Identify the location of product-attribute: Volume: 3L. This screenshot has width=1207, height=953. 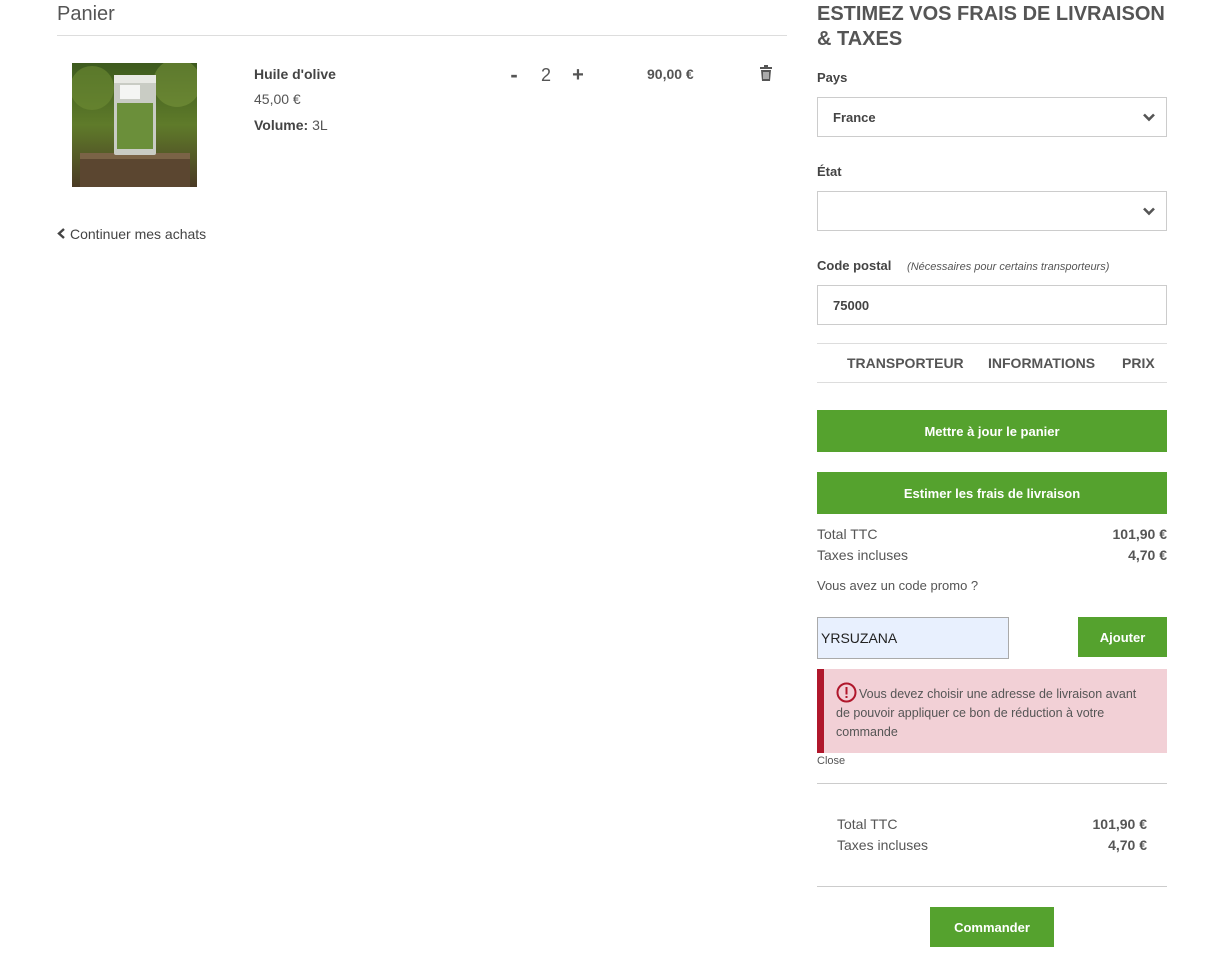
(291, 125).